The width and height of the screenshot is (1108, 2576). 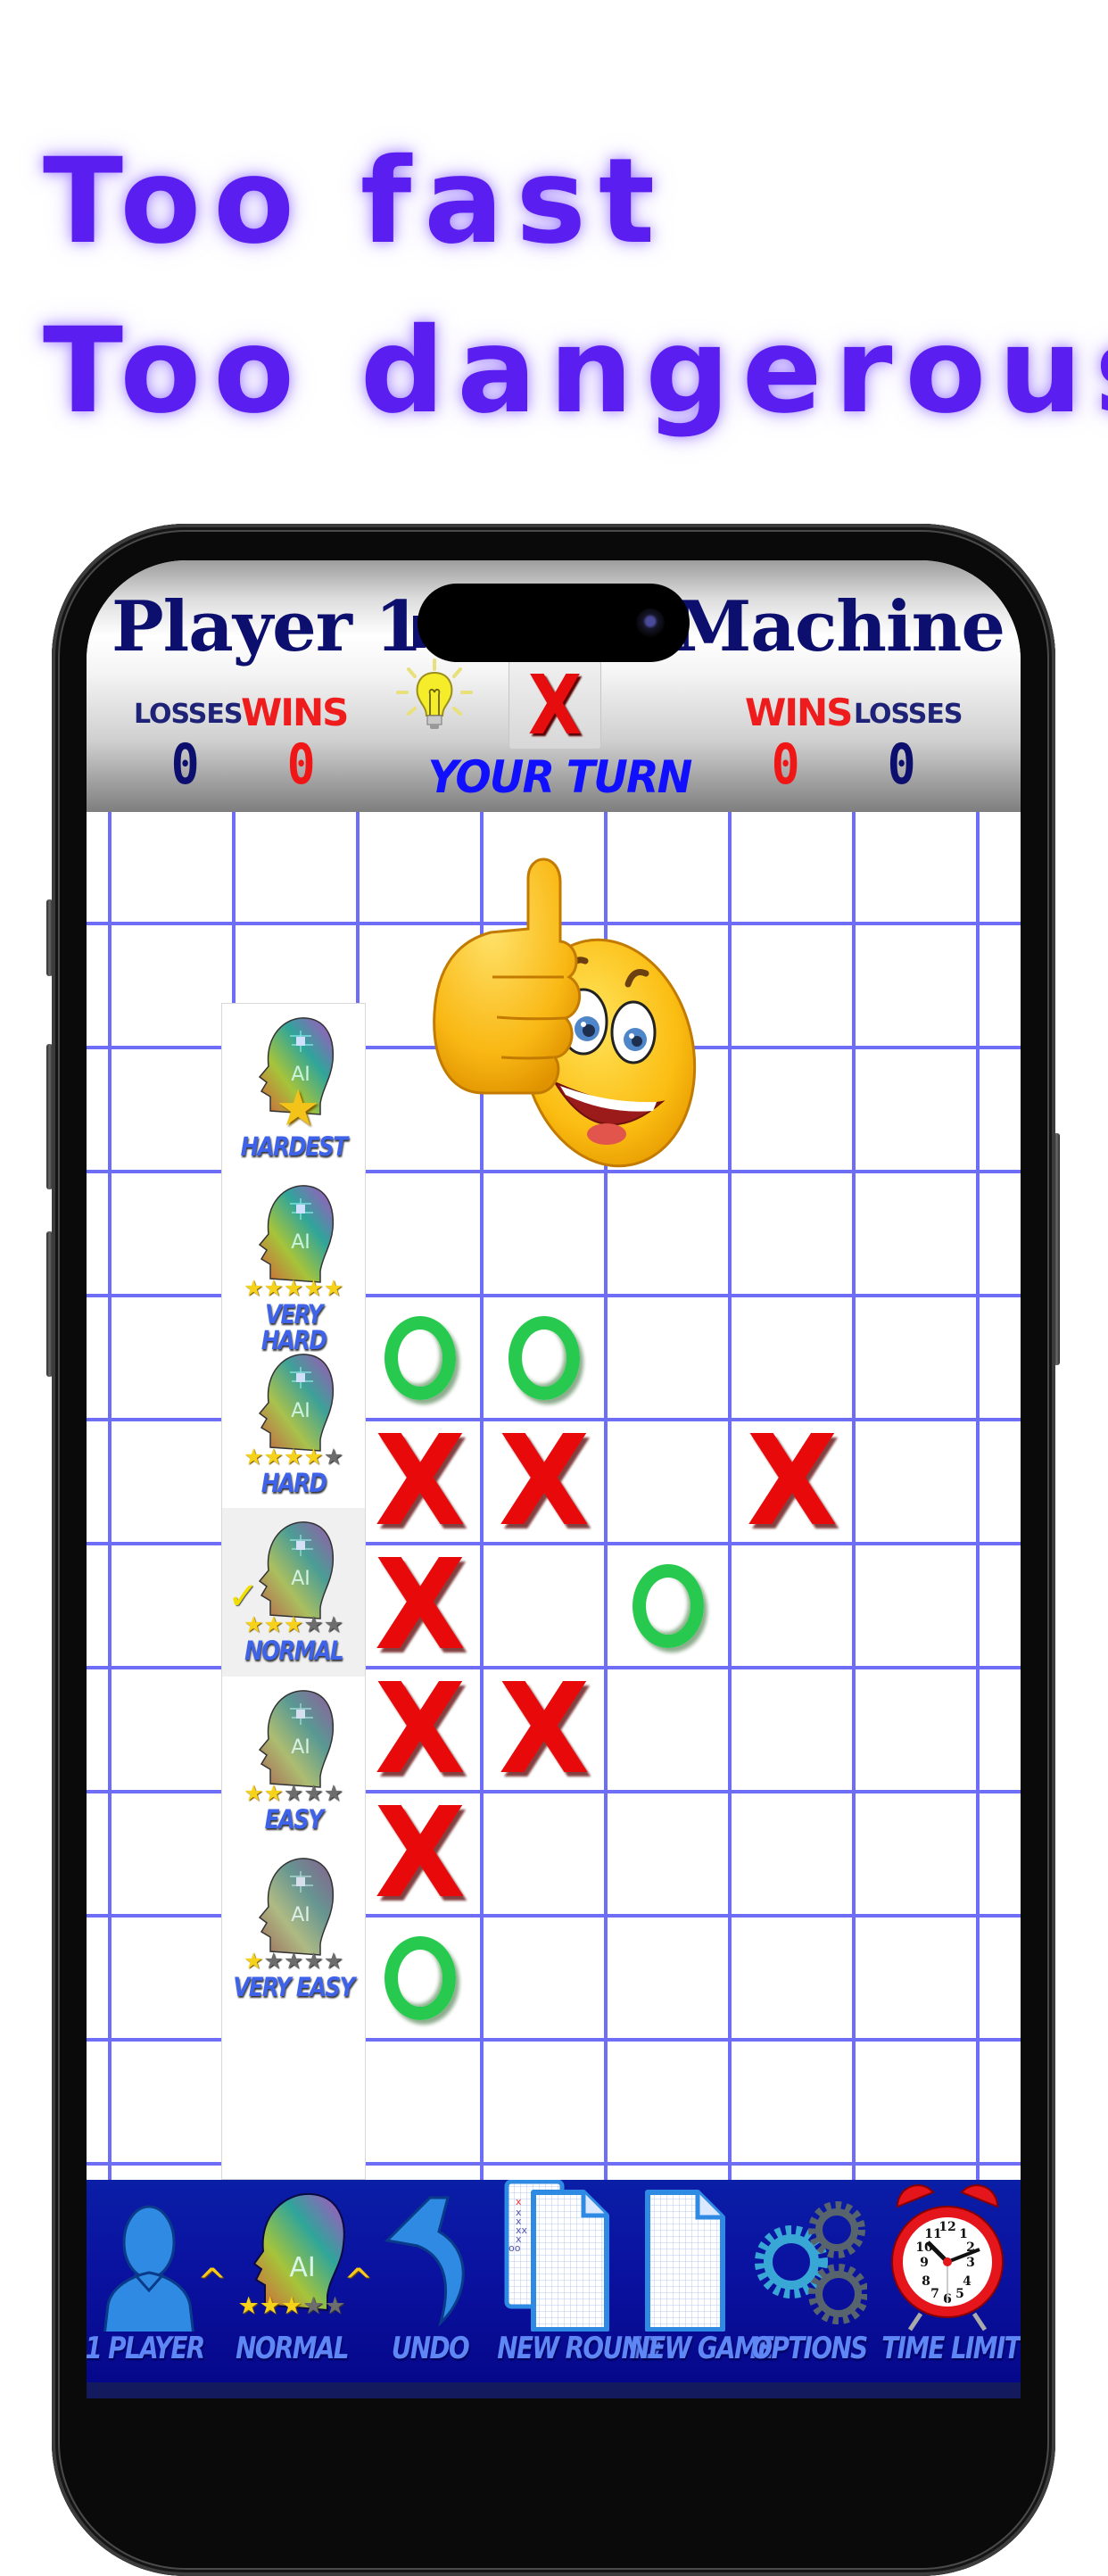 What do you see at coordinates (924, 2263) in the screenshot?
I see `svg-text: 9` at bounding box center [924, 2263].